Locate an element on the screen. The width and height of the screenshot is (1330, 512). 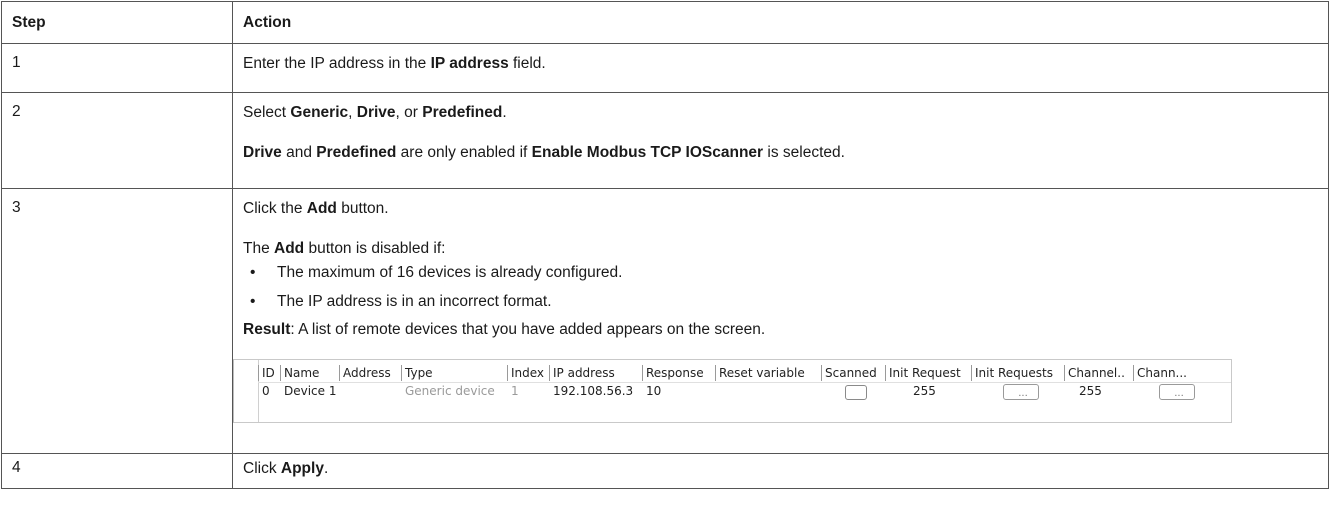
cell-type: Generic device is located at coordinates (448, 391).